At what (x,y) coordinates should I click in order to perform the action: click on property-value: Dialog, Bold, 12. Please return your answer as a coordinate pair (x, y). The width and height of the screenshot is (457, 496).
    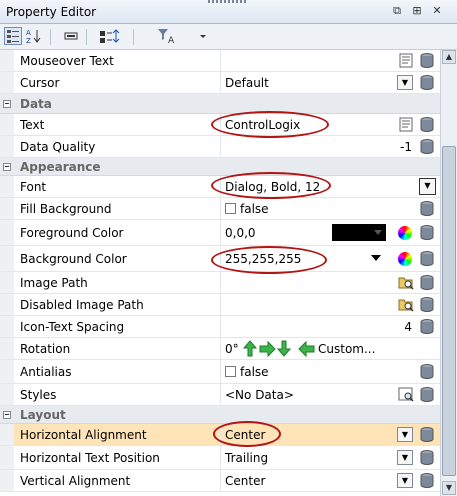
    Looking at the image, I should click on (272, 187).